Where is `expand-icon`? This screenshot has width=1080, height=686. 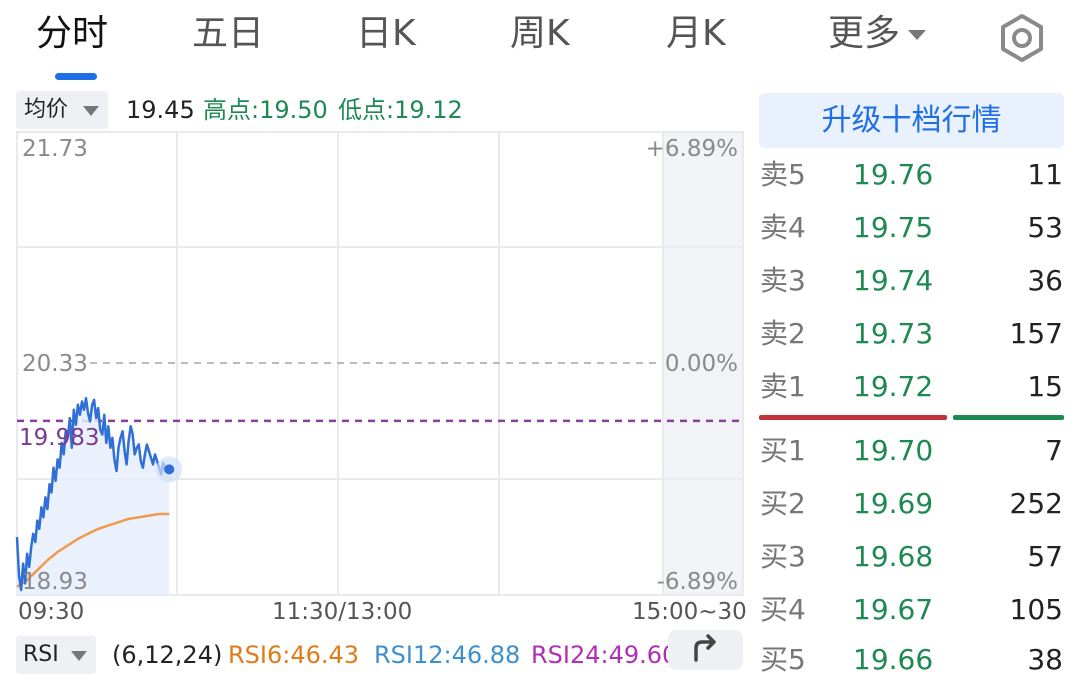 expand-icon is located at coordinates (705, 648).